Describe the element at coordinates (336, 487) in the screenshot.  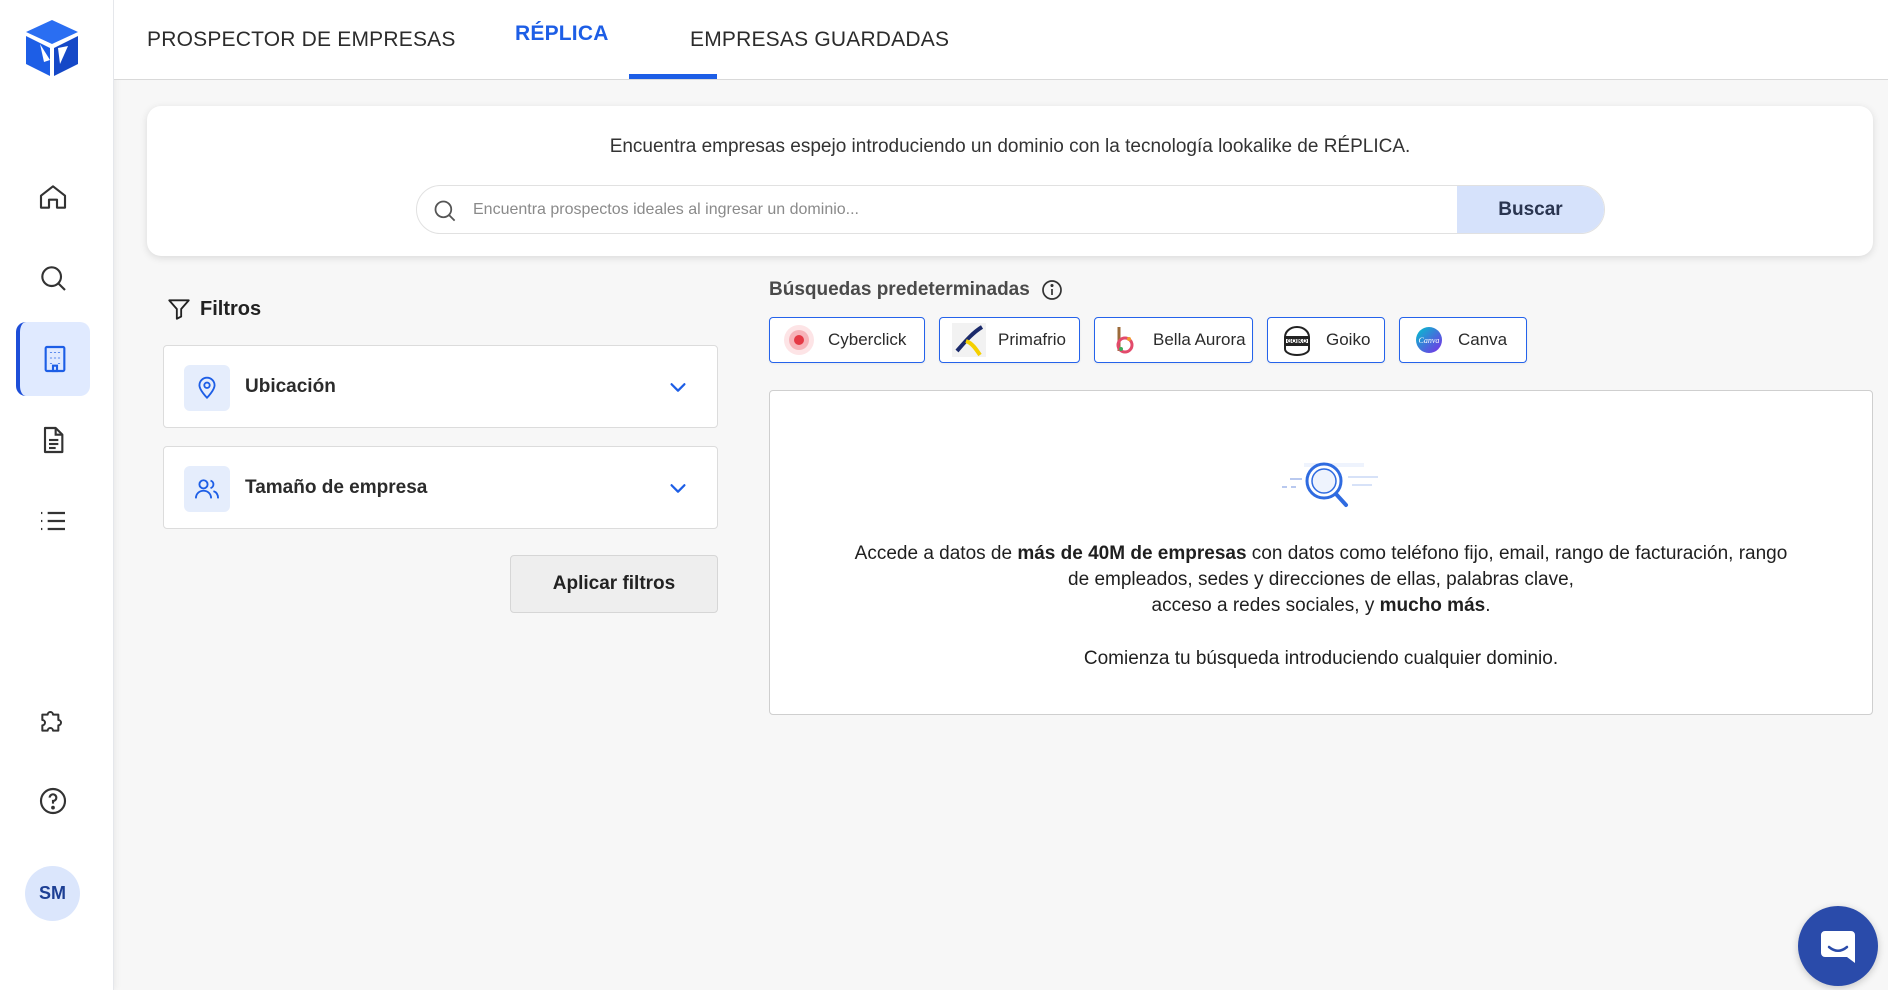
I see `filter-company-size-label: Tamaño de empresa` at that location.